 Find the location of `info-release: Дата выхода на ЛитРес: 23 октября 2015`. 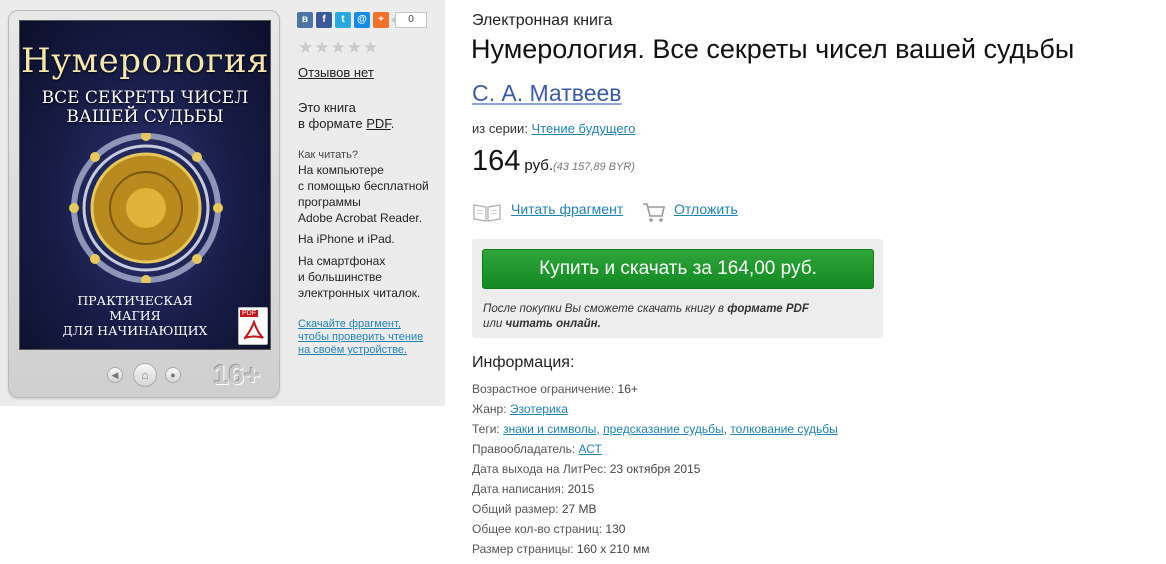

info-release: Дата выхода на ЛитРес: 23 октября 2015 is located at coordinates (586, 469).